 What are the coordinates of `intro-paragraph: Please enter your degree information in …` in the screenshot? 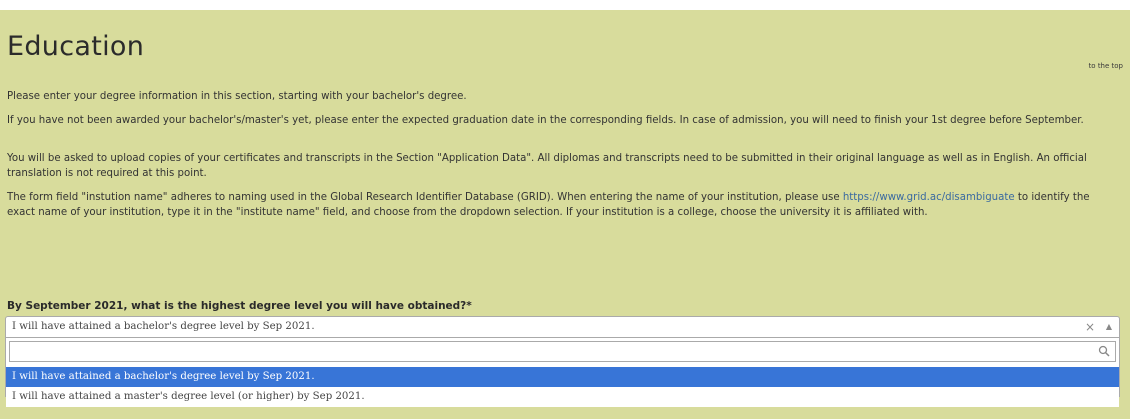 It's located at (237, 96).